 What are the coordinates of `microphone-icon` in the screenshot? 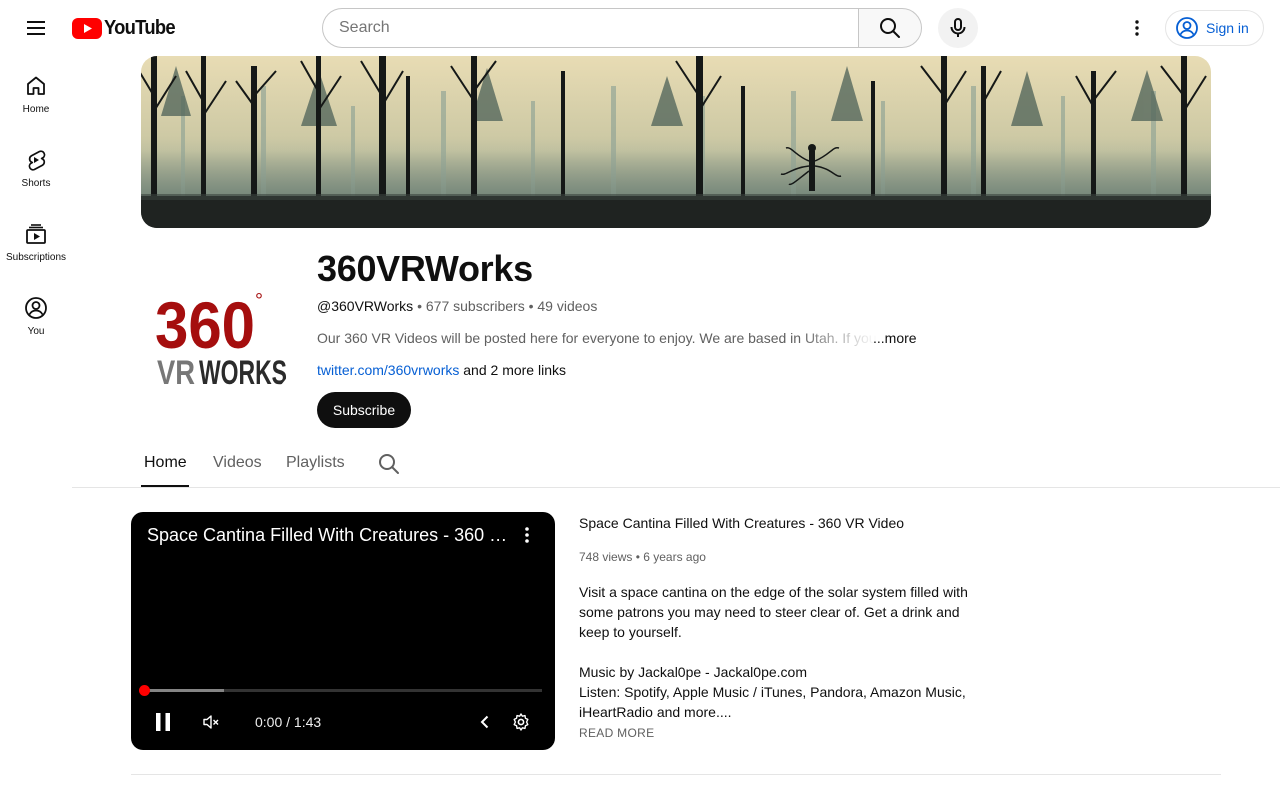 It's located at (958, 27).